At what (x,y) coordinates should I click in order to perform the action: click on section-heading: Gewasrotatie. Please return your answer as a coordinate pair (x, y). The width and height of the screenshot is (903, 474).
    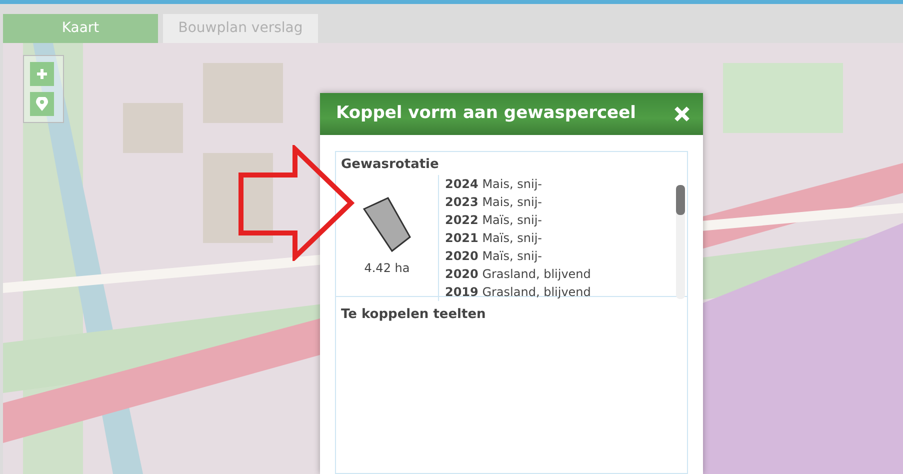
    Looking at the image, I should click on (390, 165).